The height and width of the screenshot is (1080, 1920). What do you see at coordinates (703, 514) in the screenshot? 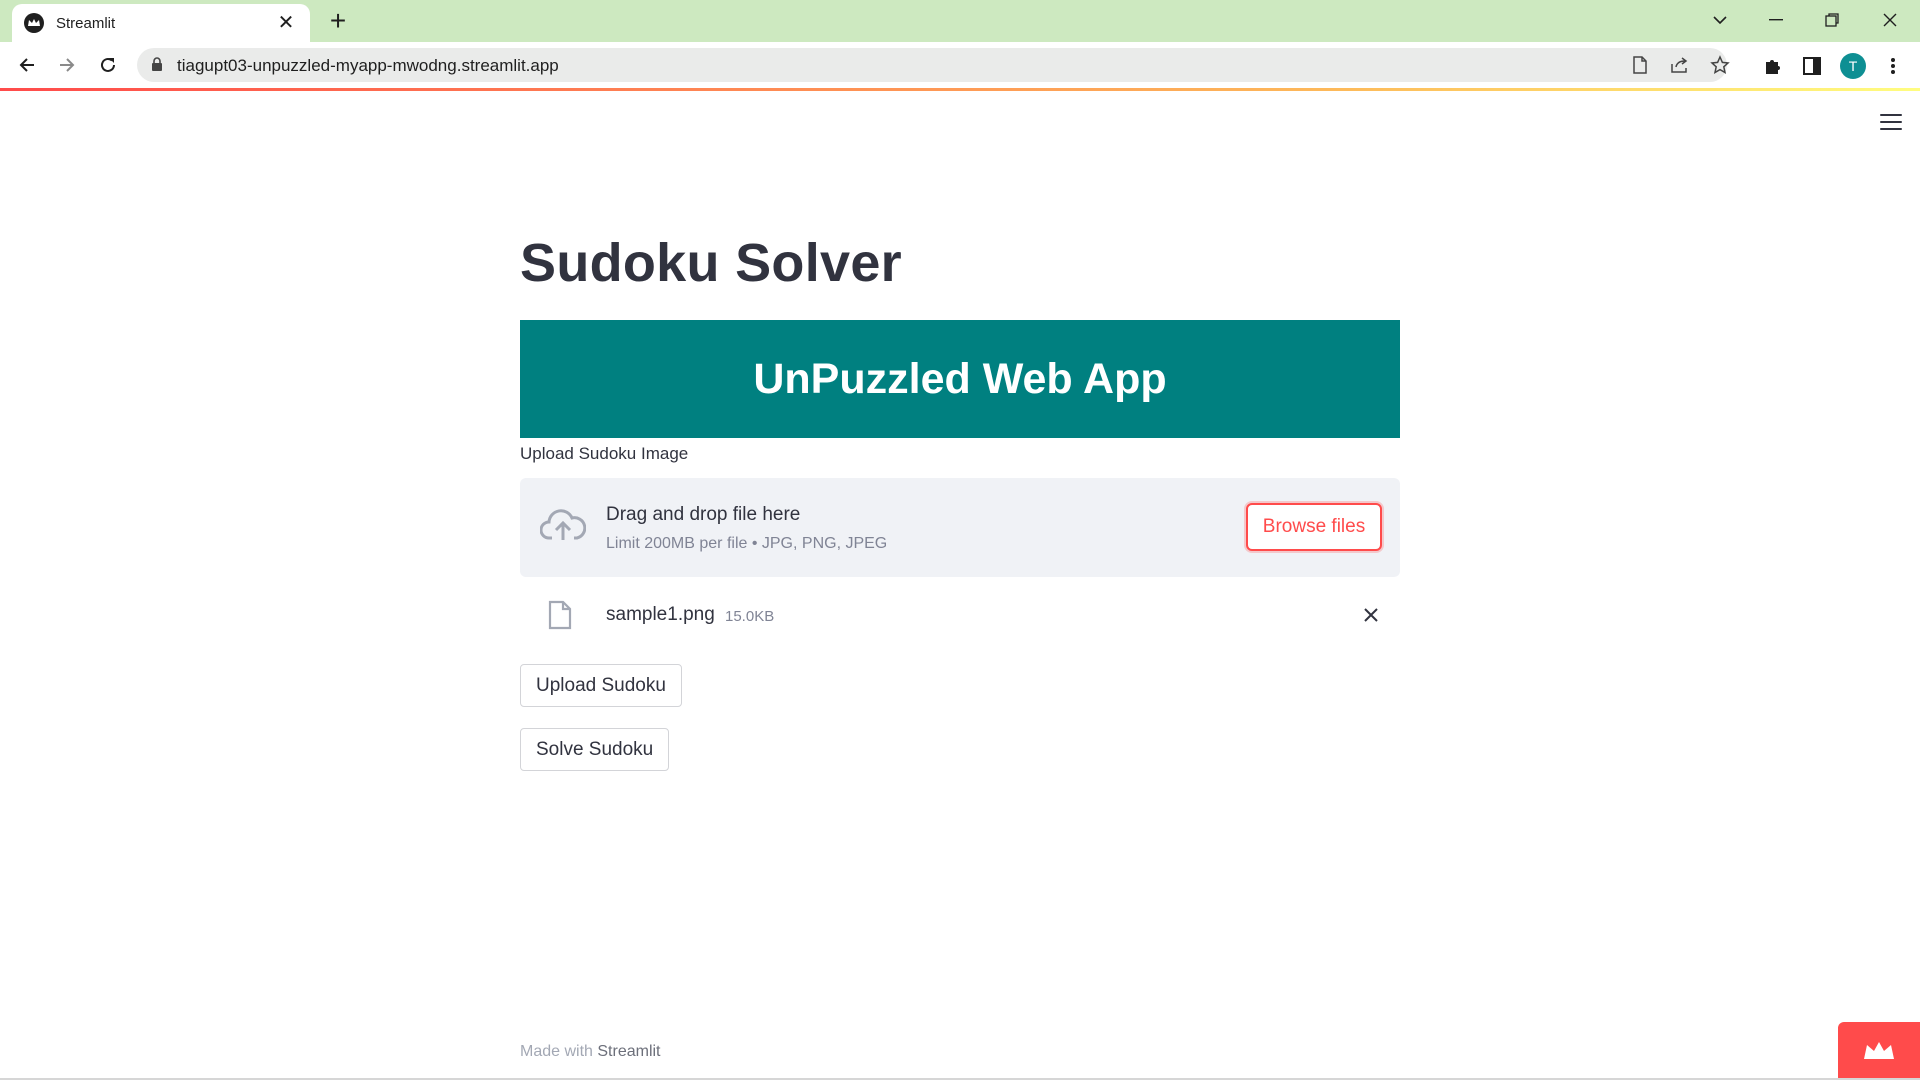
I see `dropzone-title: Drag and drop file here` at bounding box center [703, 514].